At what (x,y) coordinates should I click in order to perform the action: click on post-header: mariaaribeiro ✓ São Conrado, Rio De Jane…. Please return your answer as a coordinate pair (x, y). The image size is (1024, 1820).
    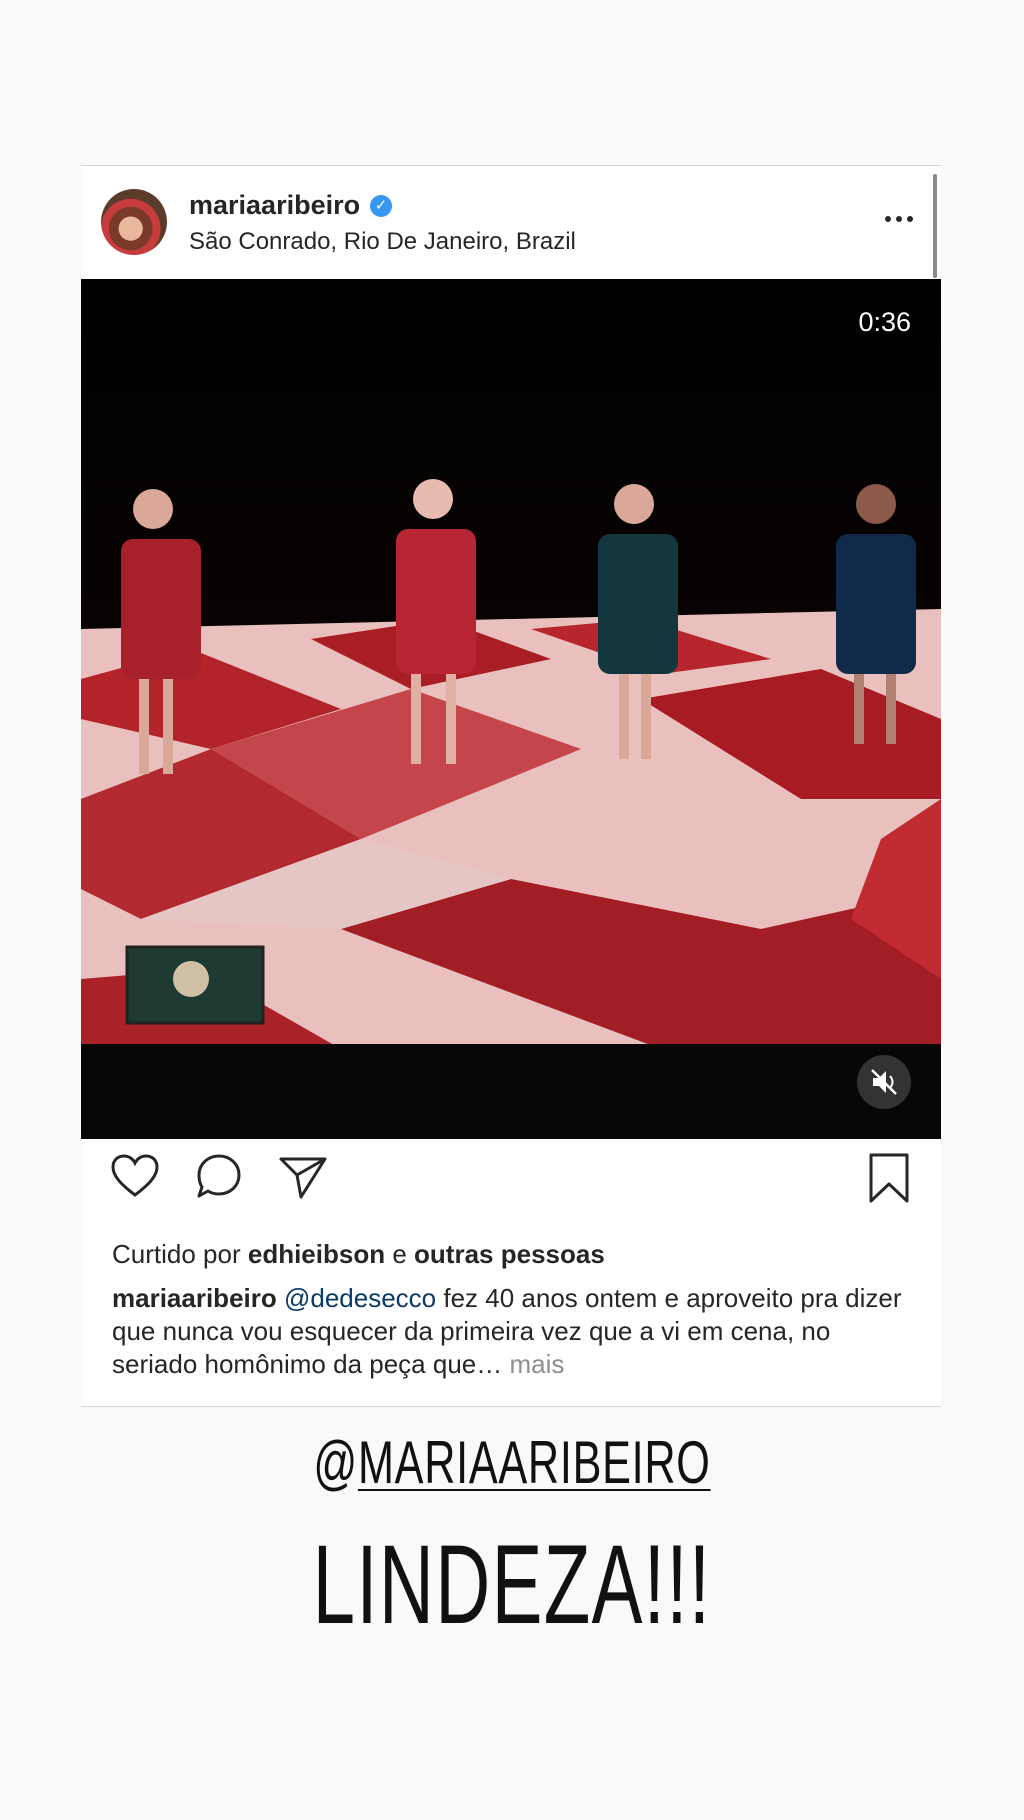
    Looking at the image, I should click on (511, 222).